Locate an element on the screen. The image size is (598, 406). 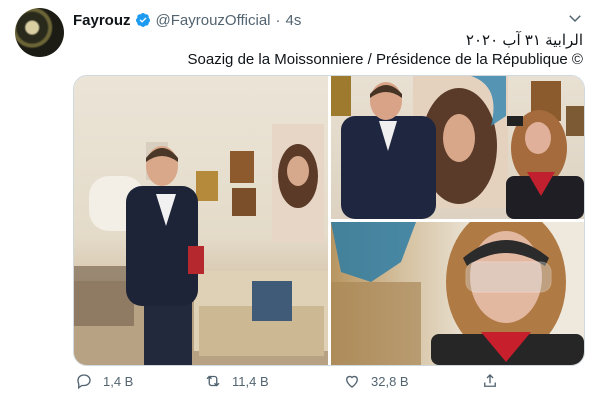
verified-badge-icon is located at coordinates (142, 20).